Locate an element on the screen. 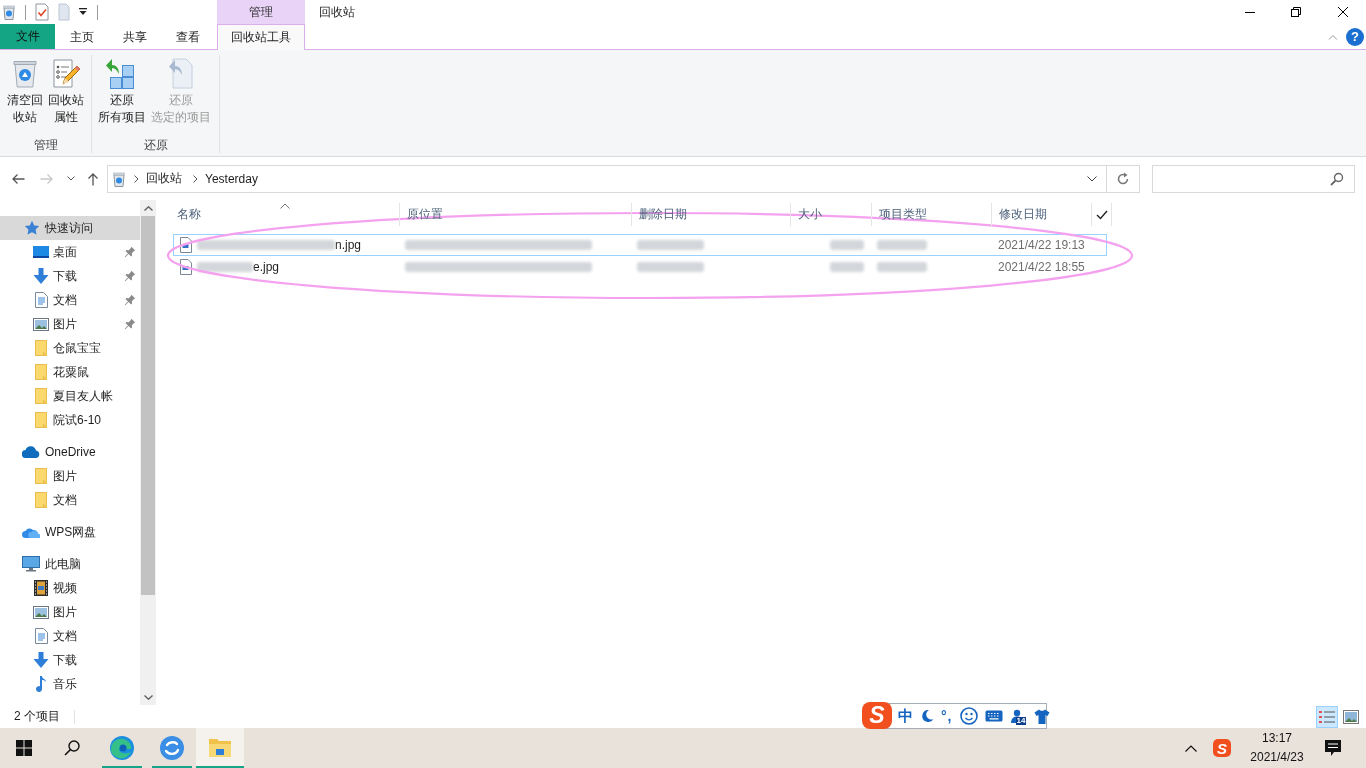 This screenshot has width=1366, height=768. file-name: e.jpg is located at coordinates (266, 267).